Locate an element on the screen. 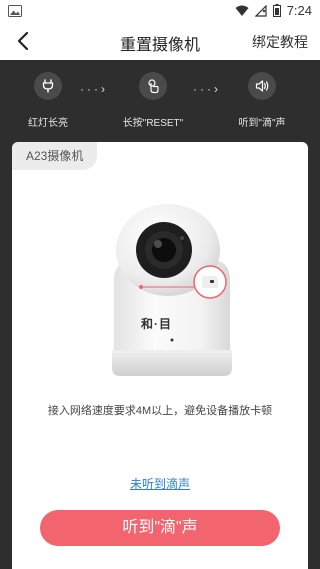 The image size is (320, 569). battery-icon is located at coordinates (276, 10).